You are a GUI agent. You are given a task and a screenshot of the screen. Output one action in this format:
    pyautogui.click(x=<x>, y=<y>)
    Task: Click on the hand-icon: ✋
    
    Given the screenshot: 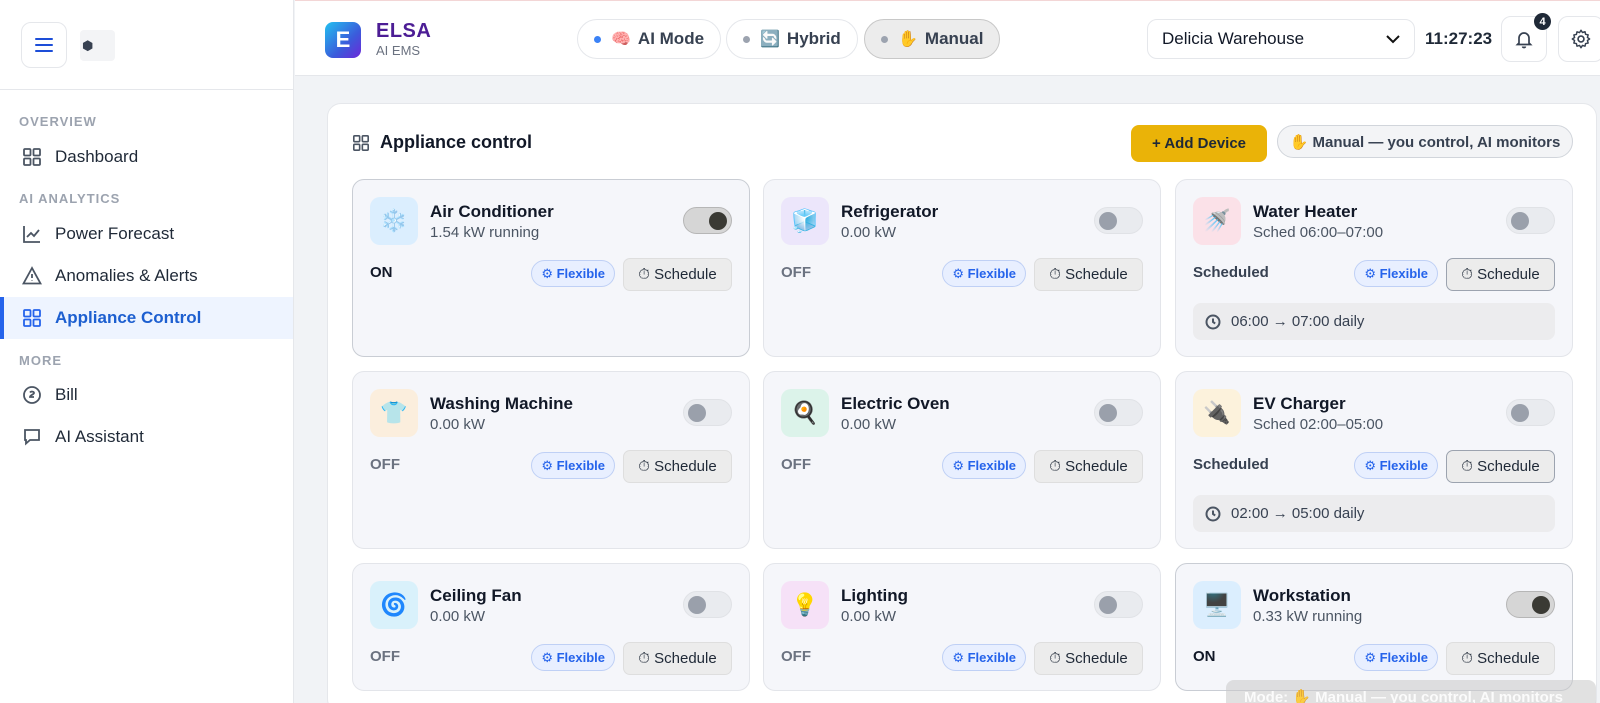 What is the action you would take?
    pyautogui.click(x=908, y=39)
    